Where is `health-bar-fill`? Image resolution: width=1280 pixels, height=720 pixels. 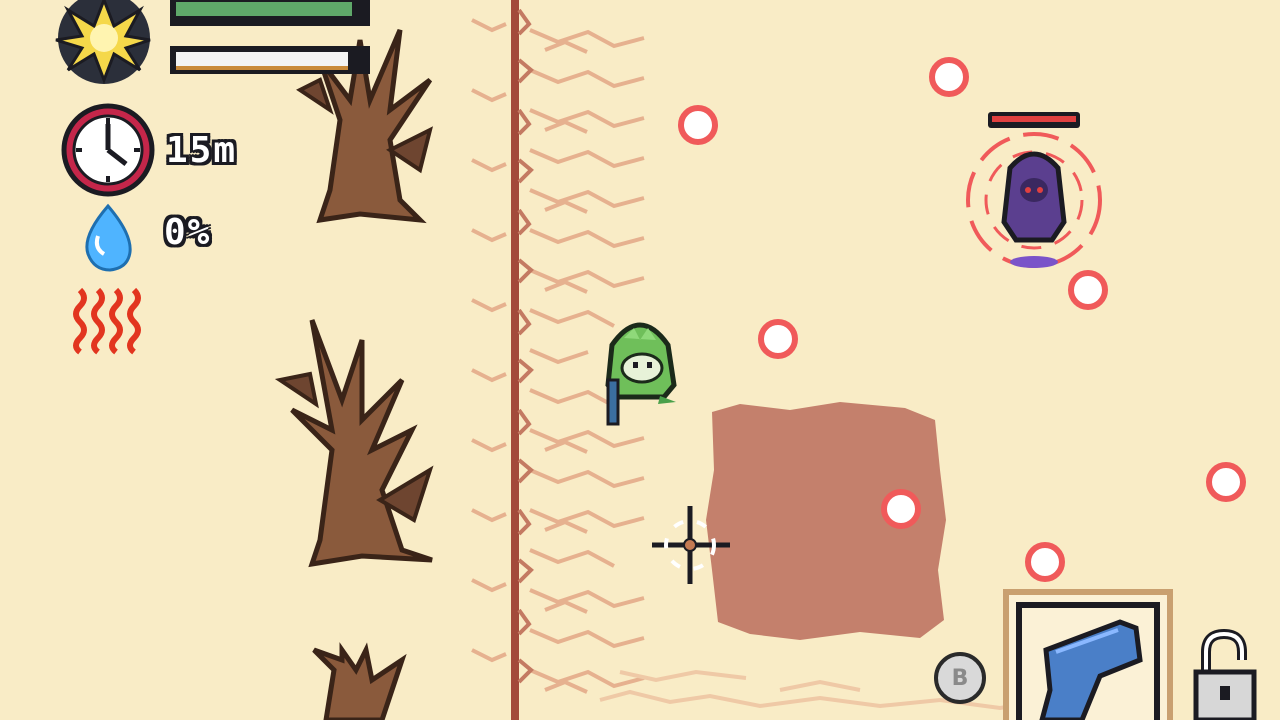 health-bar-fill is located at coordinates (264, 9).